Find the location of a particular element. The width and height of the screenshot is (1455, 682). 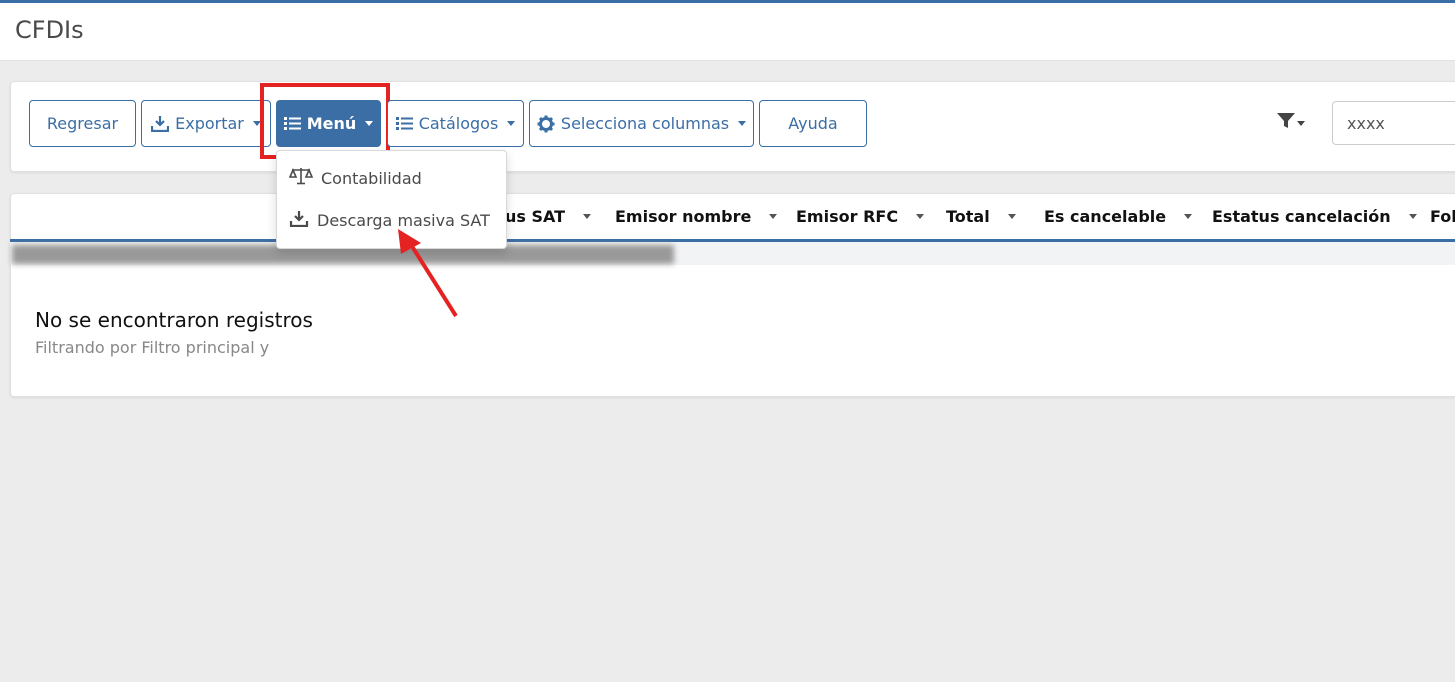

back-button: Regresar is located at coordinates (82, 123).